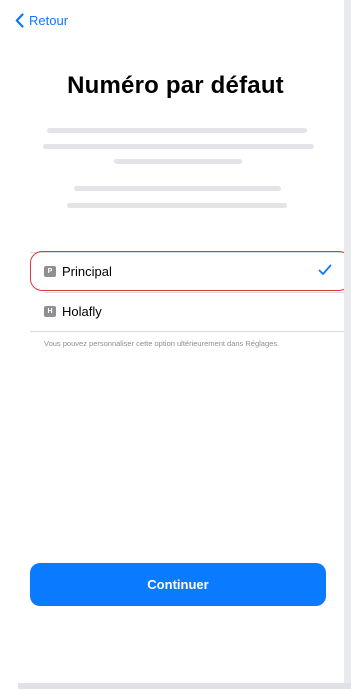  What do you see at coordinates (178, 584) in the screenshot?
I see `continue-button: Continuer` at bounding box center [178, 584].